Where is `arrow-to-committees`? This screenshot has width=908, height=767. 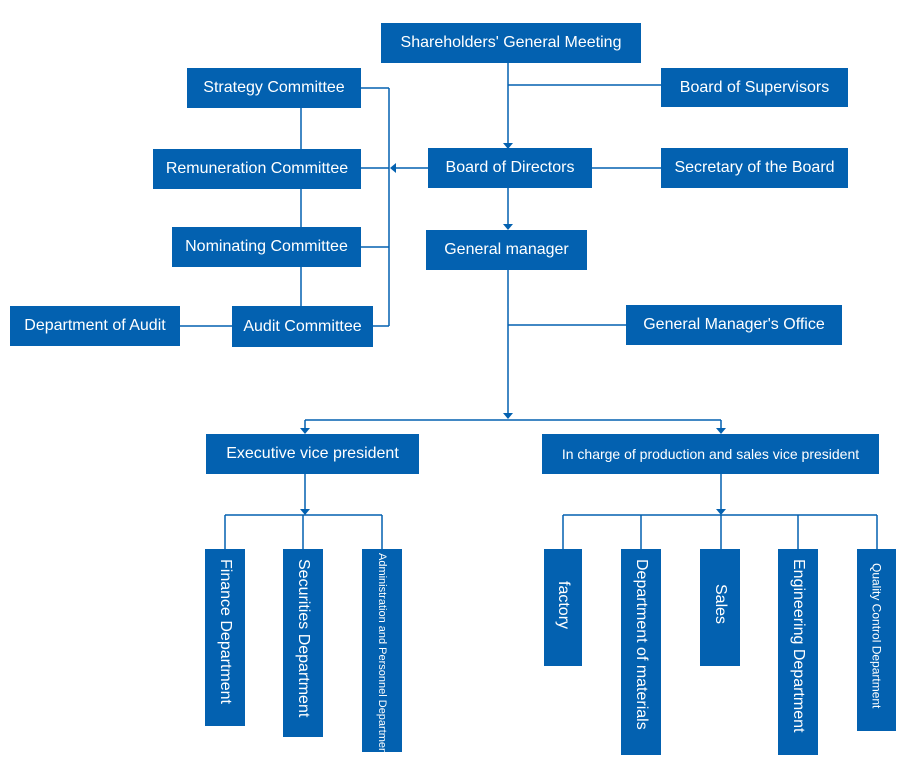 arrow-to-committees is located at coordinates (393, 168).